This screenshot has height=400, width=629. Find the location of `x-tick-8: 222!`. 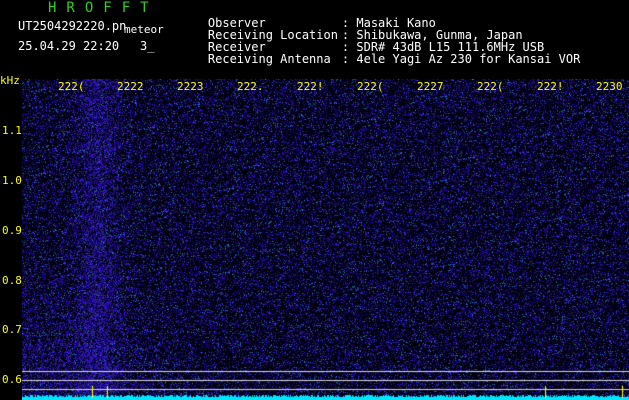

x-tick-8: 222! is located at coordinates (550, 86).